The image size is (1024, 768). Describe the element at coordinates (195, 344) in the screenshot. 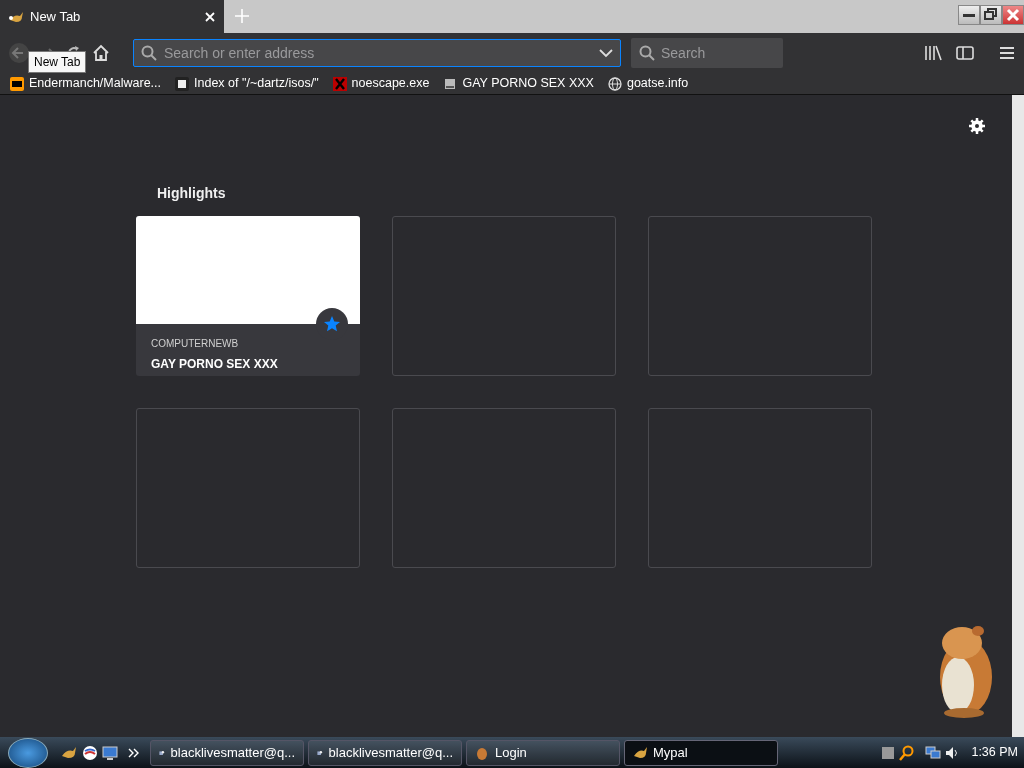

I see `site-name: COMPUTERNEWB` at that location.